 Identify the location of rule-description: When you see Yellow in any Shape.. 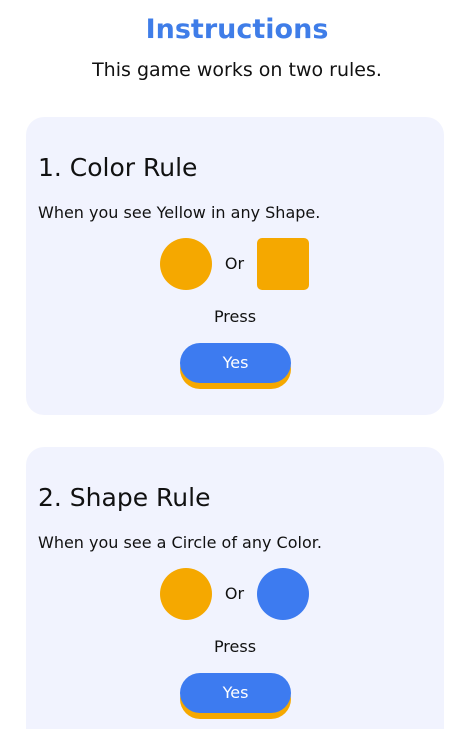
(179, 212).